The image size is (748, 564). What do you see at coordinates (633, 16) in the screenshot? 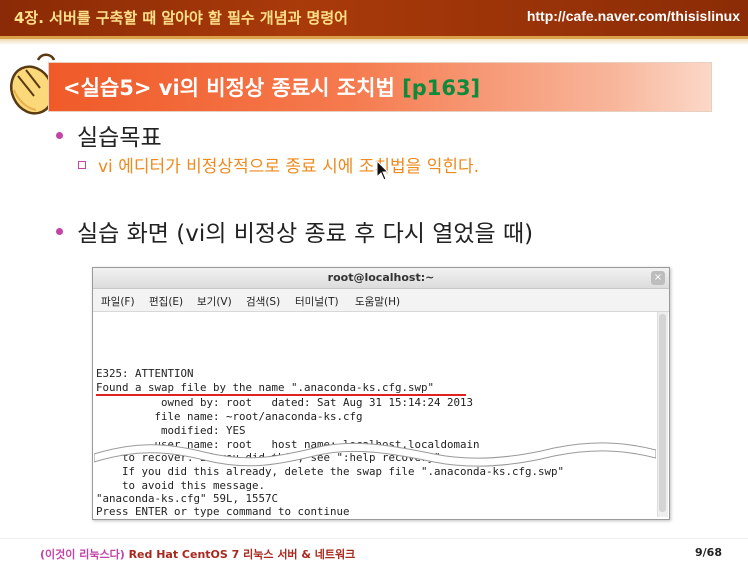
I see `cafe-url: http://cafe.naver.com/thisislinux` at bounding box center [633, 16].